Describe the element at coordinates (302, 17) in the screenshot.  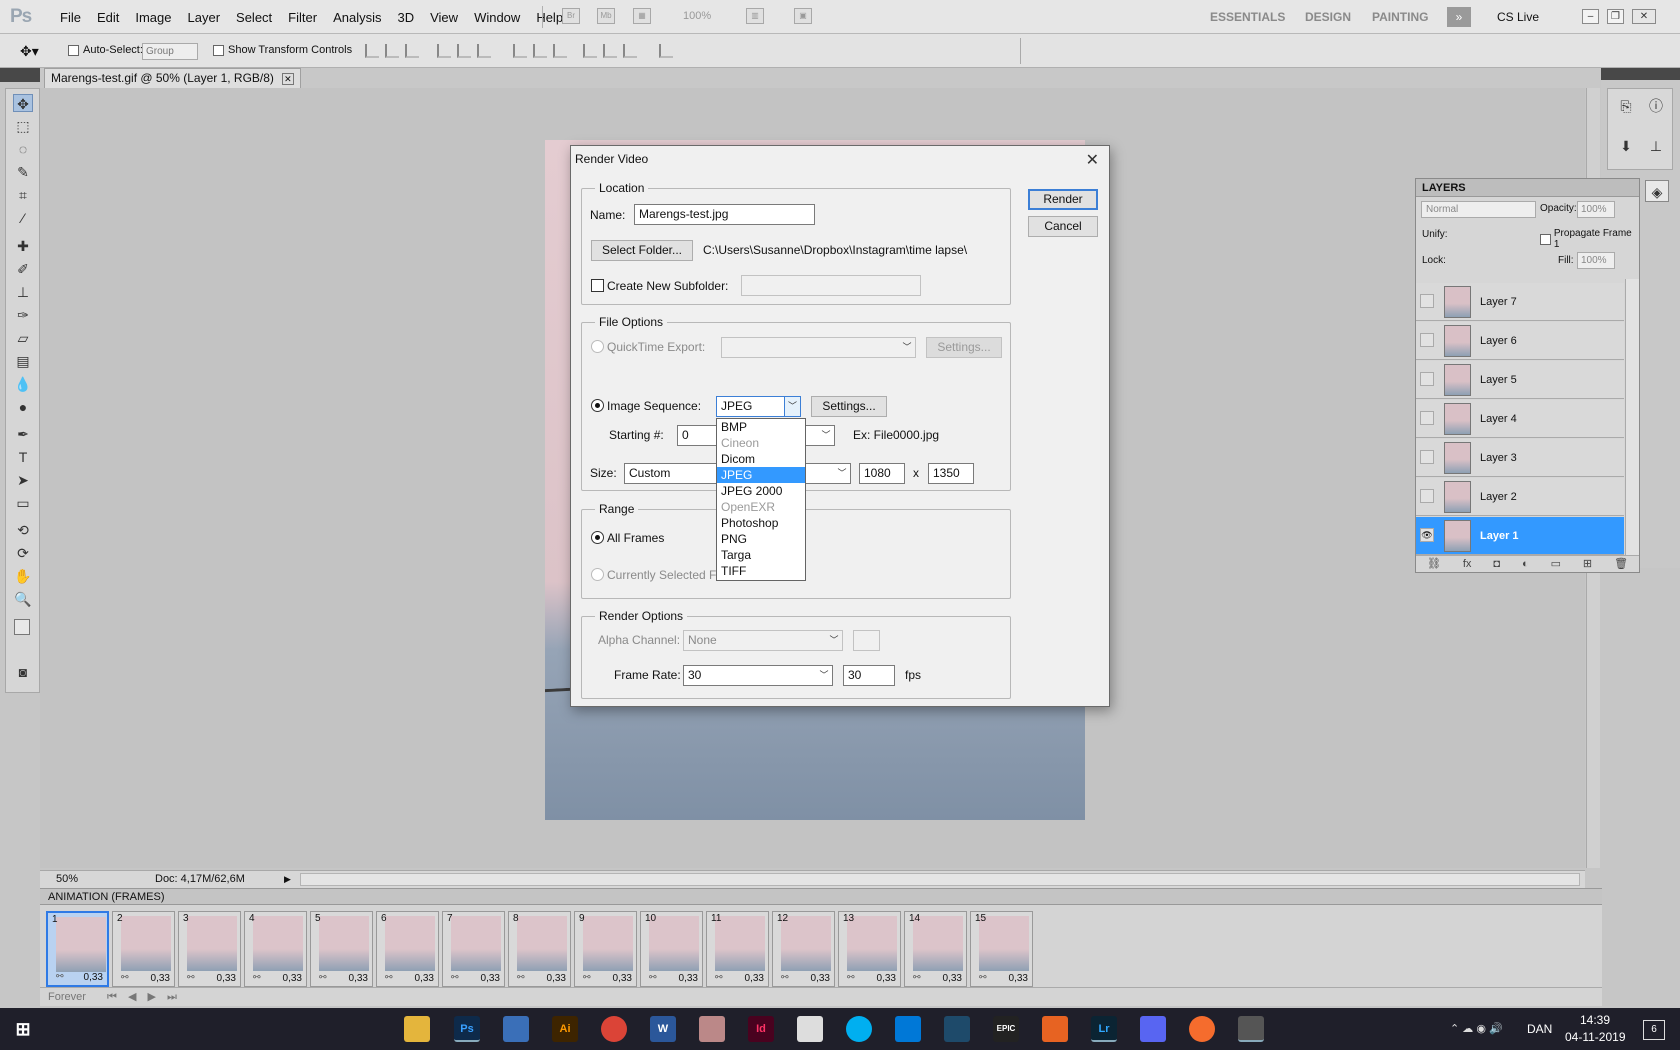
I see `menu-filter: Filter` at that location.